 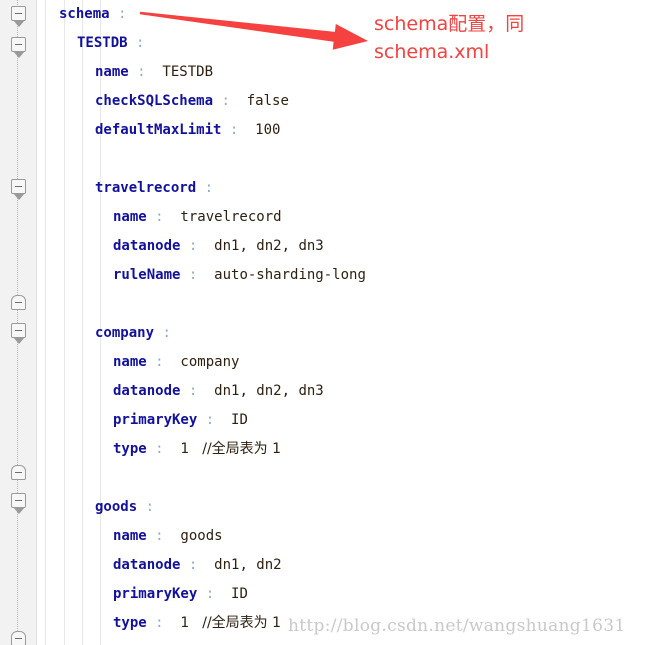 I want to click on yaml-value: goods, so click(x=193, y=536).